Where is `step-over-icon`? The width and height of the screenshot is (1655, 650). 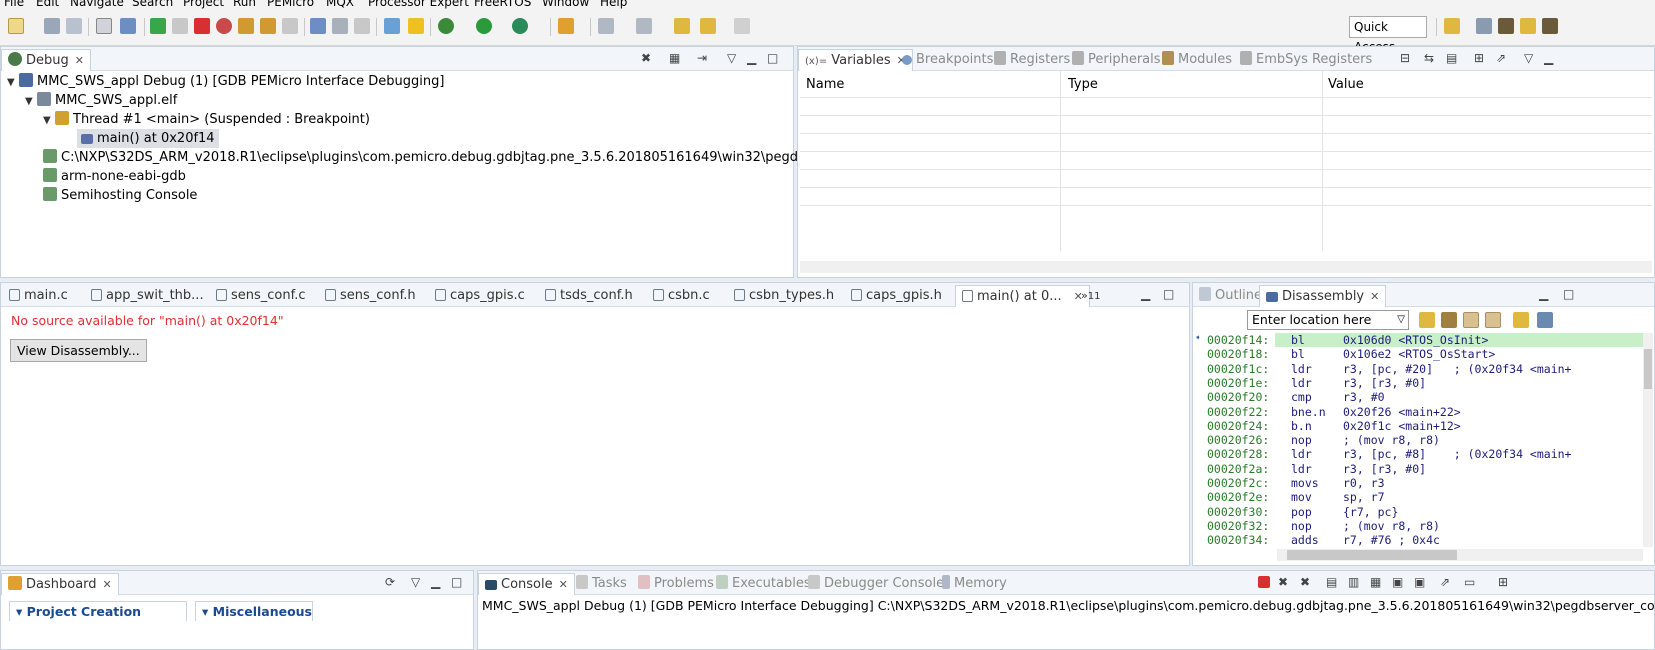 step-over-icon is located at coordinates (268, 26).